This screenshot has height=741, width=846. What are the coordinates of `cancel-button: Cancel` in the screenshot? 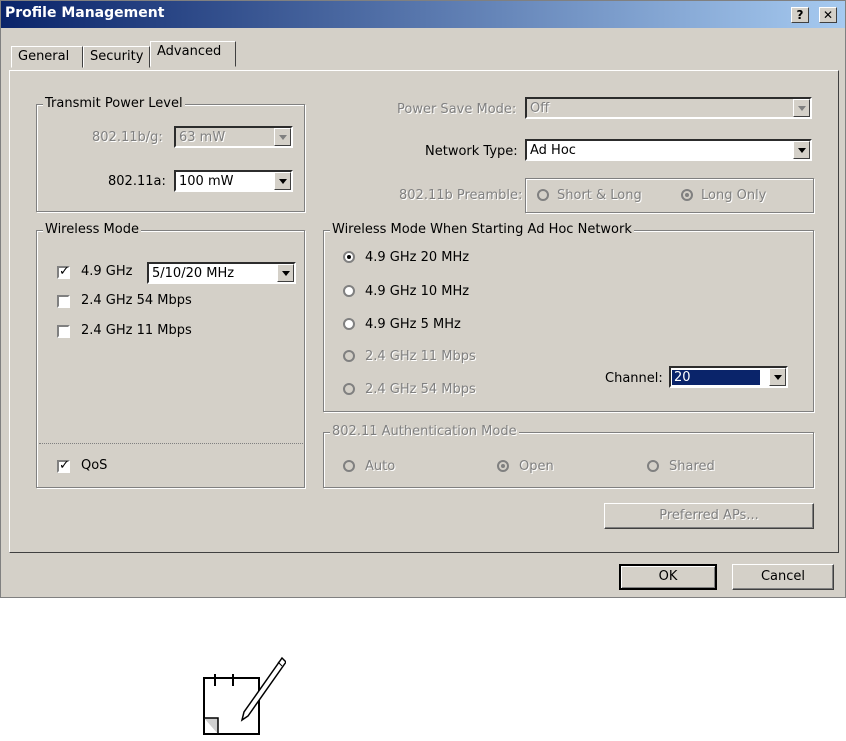 It's located at (783, 577).